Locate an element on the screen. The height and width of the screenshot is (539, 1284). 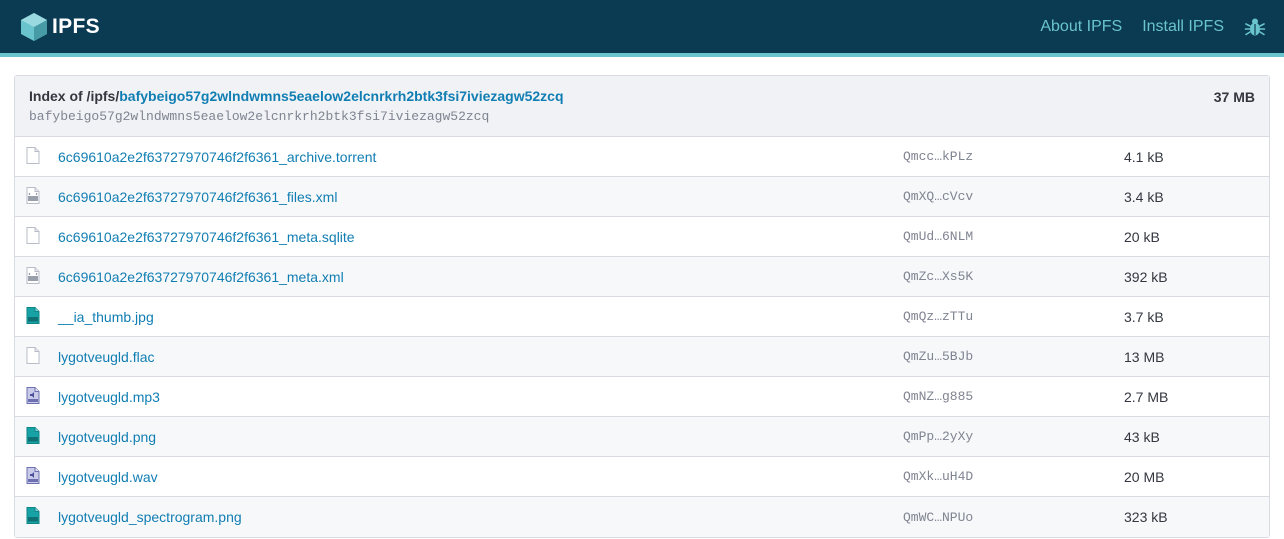
top-nav: About IPFS Install IPFS is located at coordinates (1153, 27).